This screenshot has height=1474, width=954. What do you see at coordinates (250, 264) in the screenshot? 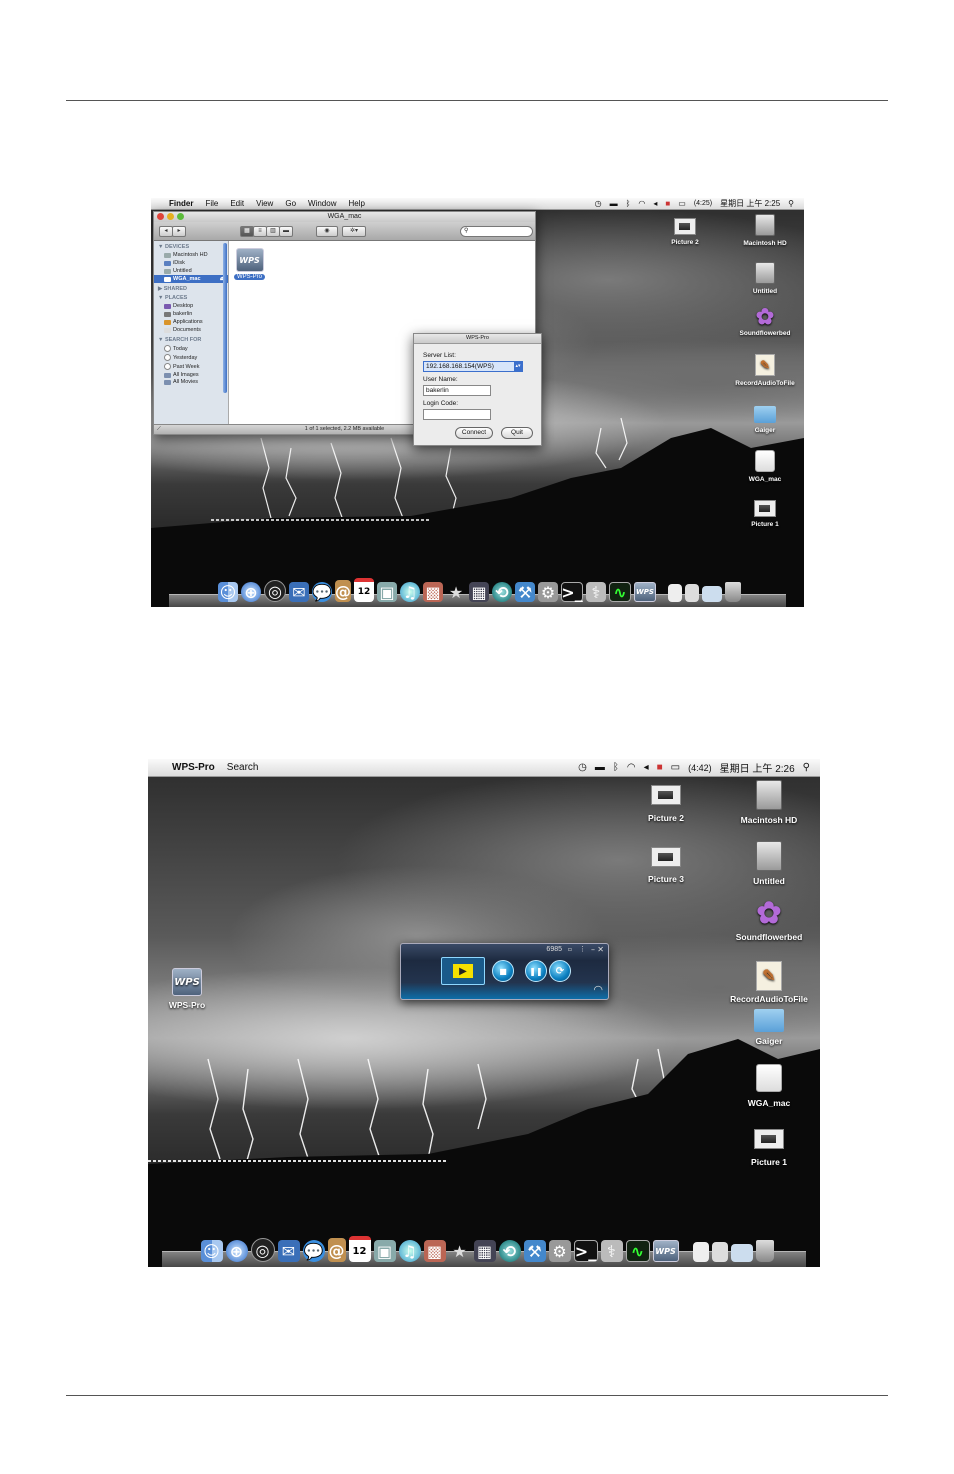
I see `file-wps-pro: WPS WPS-Pro` at bounding box center [250, 264].